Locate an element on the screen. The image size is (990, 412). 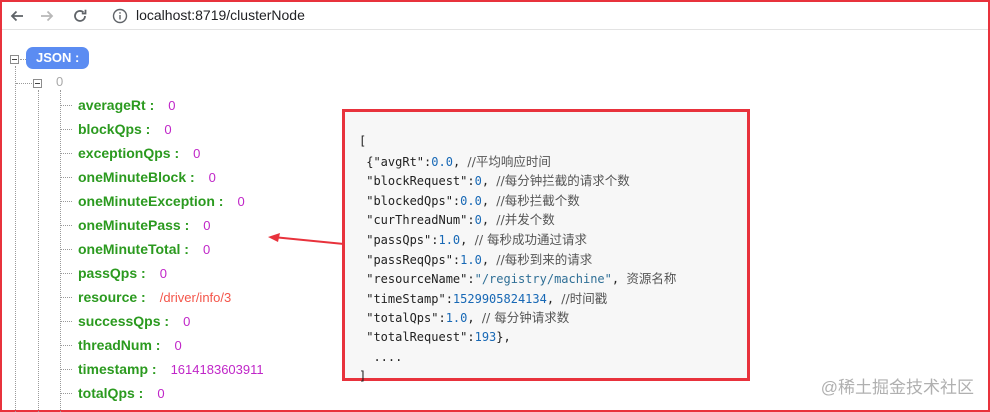
code-num: 0 is located at coordinates (478, 181).